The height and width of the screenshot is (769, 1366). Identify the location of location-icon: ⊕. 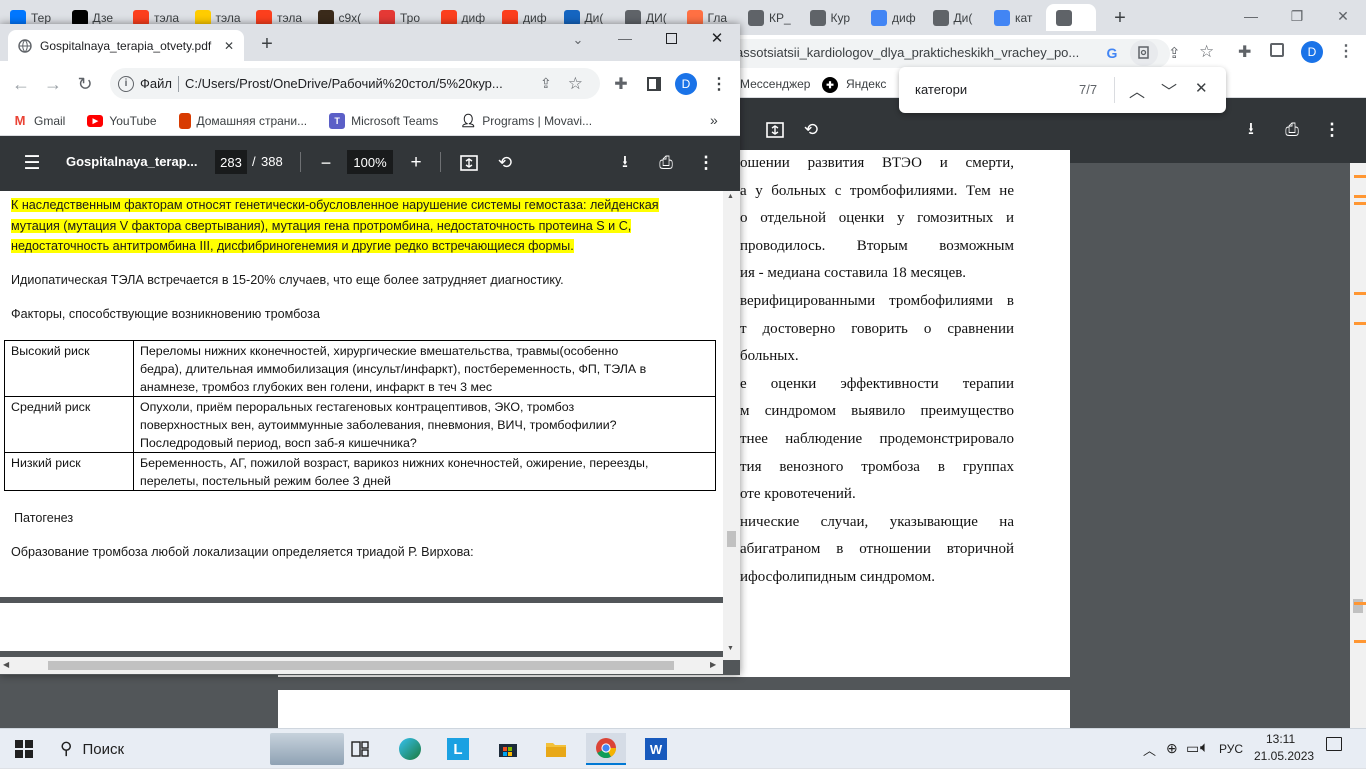
(1172, 748).